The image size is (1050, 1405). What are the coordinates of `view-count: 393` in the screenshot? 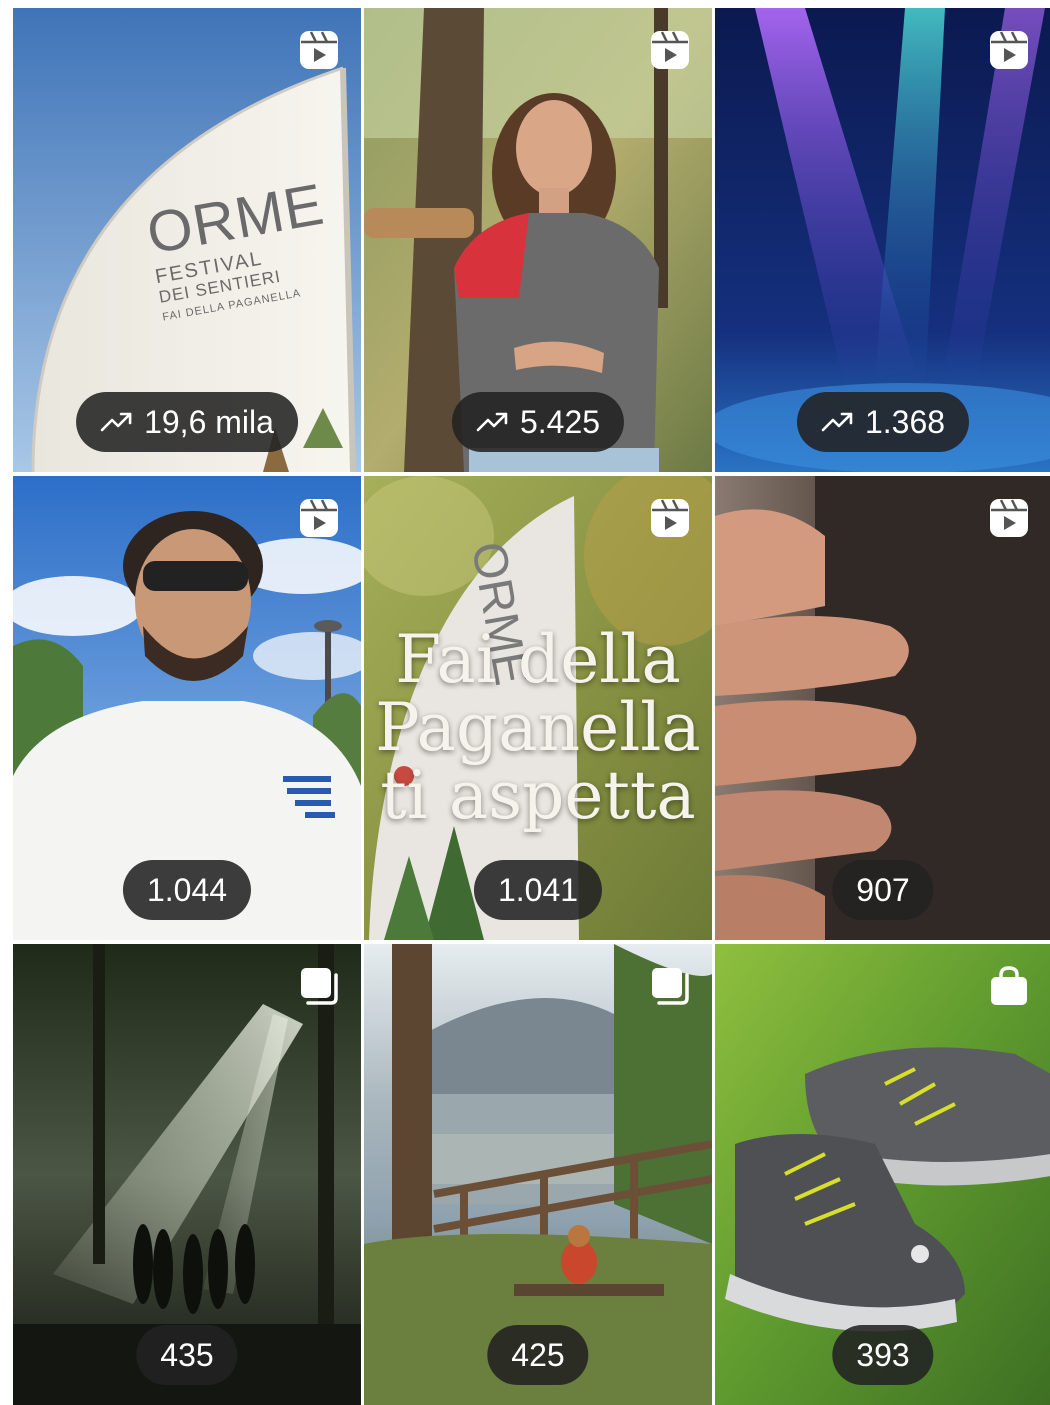 It's located at (883, 1354).